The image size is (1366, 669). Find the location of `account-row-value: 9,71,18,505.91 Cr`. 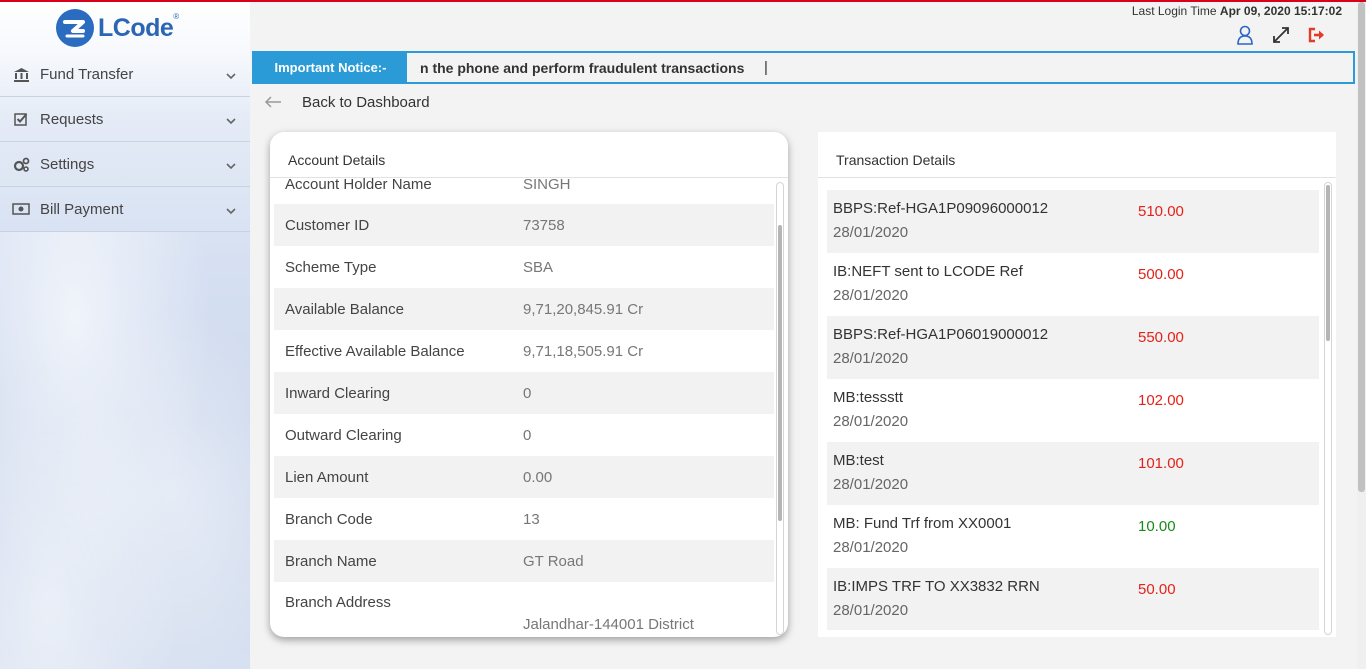

account-row-value: 9,71,18,505.91 Cr is located at coordinates (583, 351).